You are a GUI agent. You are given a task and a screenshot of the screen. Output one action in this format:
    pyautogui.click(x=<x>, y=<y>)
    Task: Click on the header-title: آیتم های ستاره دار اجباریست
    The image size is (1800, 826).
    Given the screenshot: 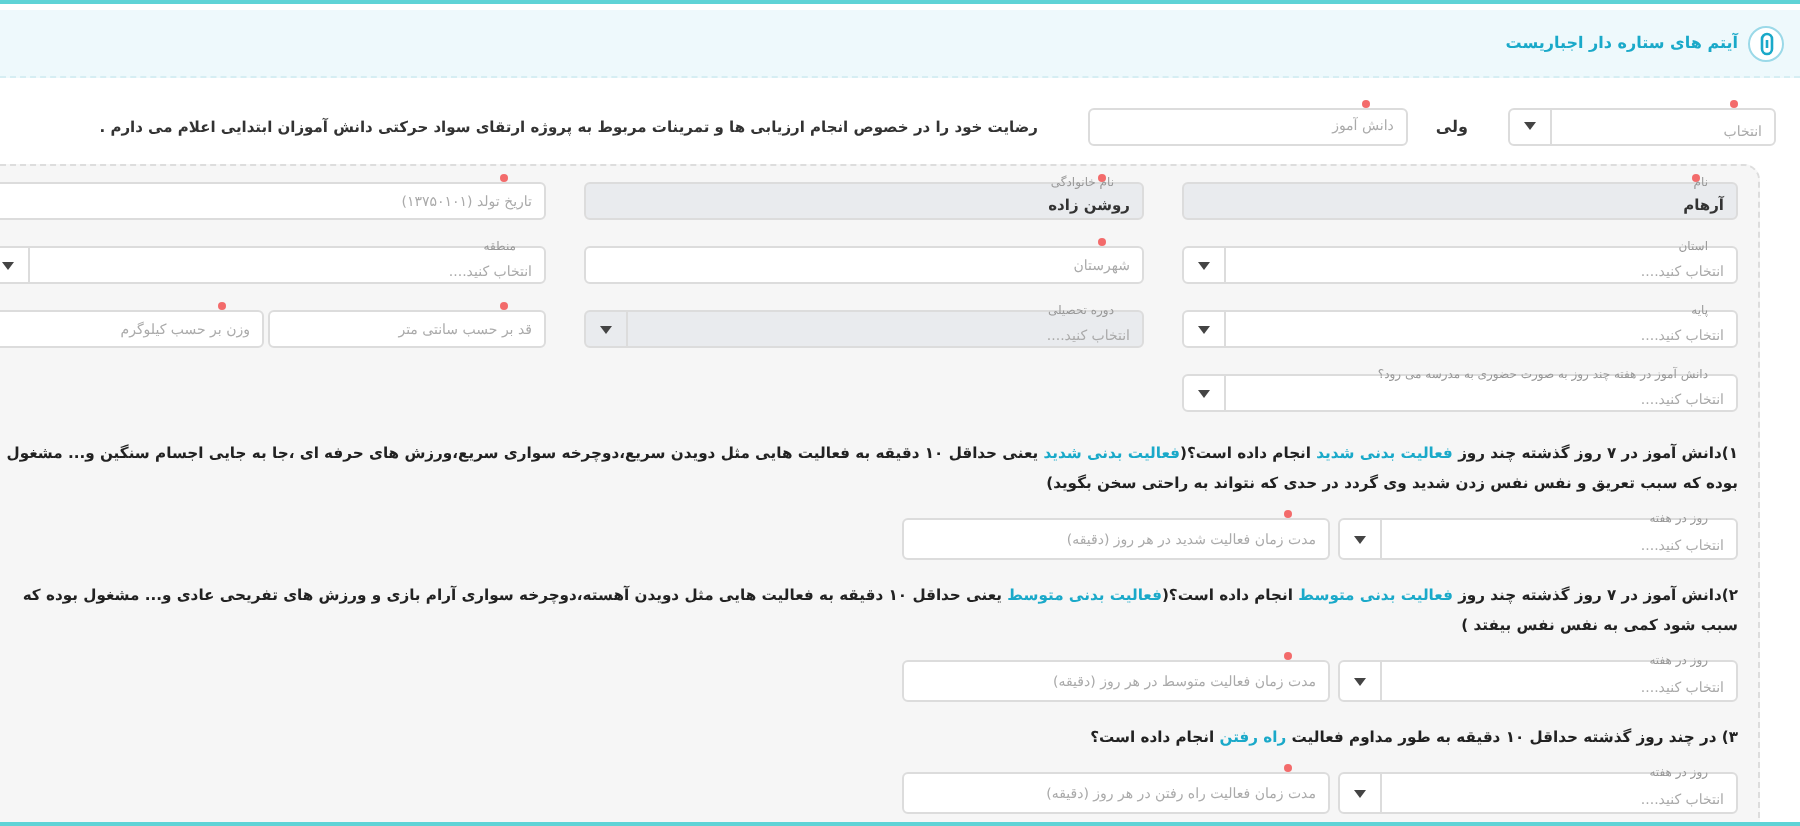 What is the action you would take?
    pyautogui.click(x=1621, y=43)
    